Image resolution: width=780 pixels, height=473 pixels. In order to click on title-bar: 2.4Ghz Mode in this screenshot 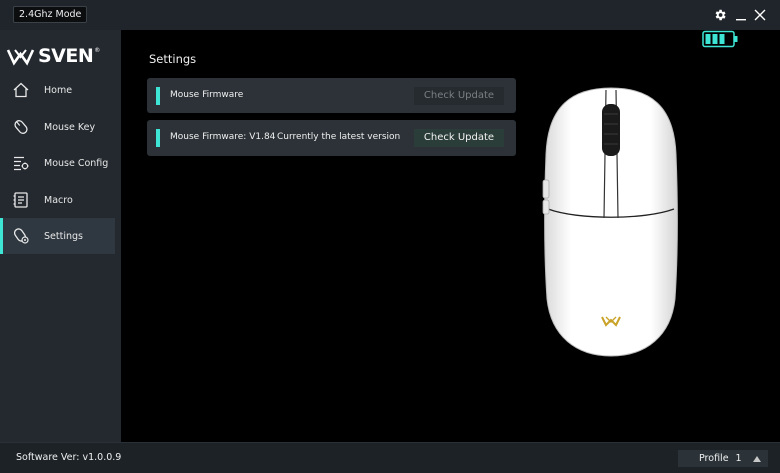, I will do `click(390, 15)`.